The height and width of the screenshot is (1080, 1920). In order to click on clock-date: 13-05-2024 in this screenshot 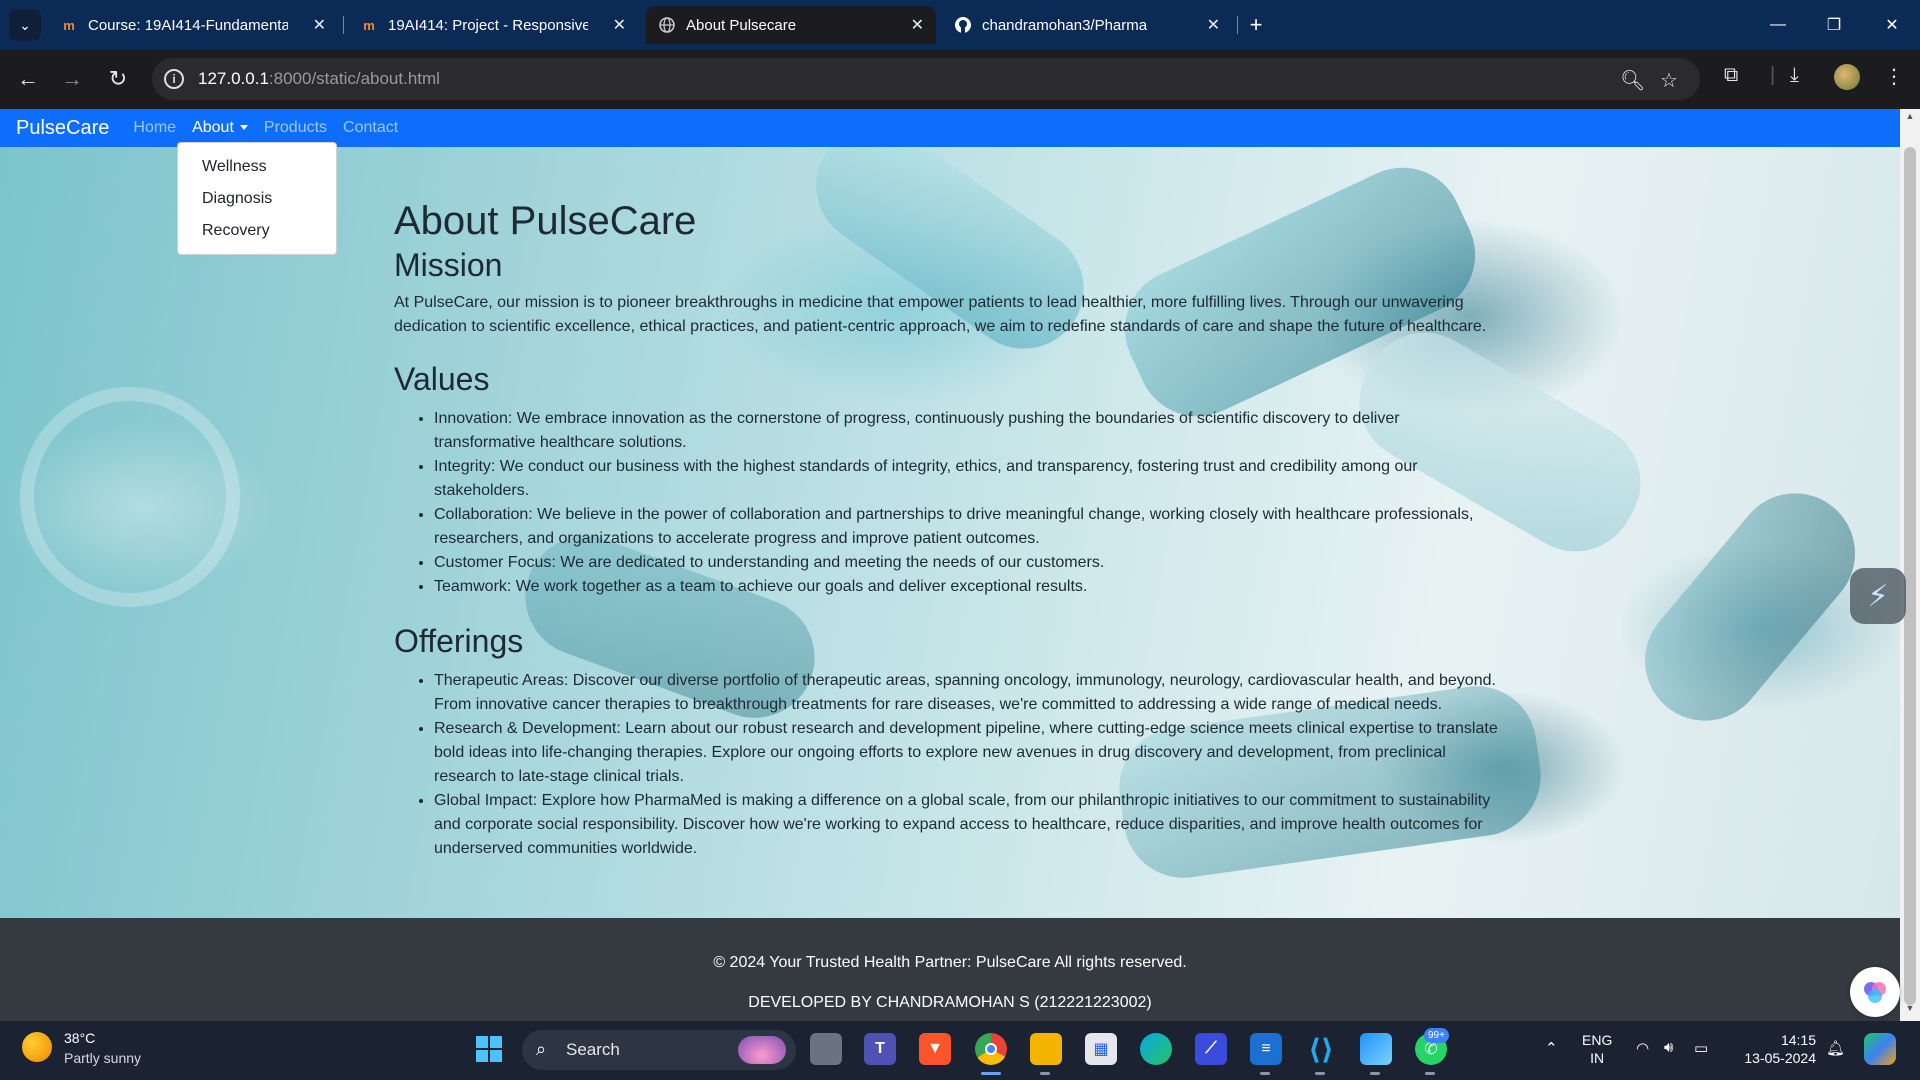, I will do `click(1780, 1058)`.